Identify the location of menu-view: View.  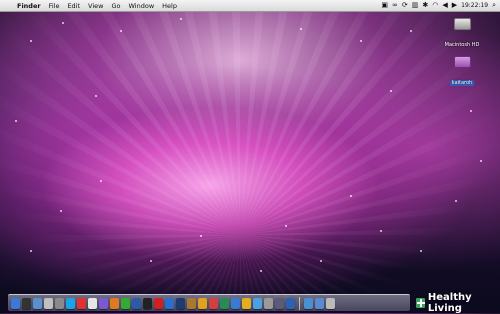
(96, 6).